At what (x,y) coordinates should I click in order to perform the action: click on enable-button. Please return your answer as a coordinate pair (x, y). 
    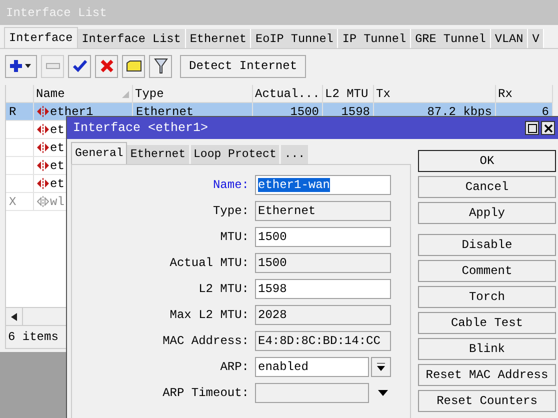
    Looking at the image, I should click on (79, 66).